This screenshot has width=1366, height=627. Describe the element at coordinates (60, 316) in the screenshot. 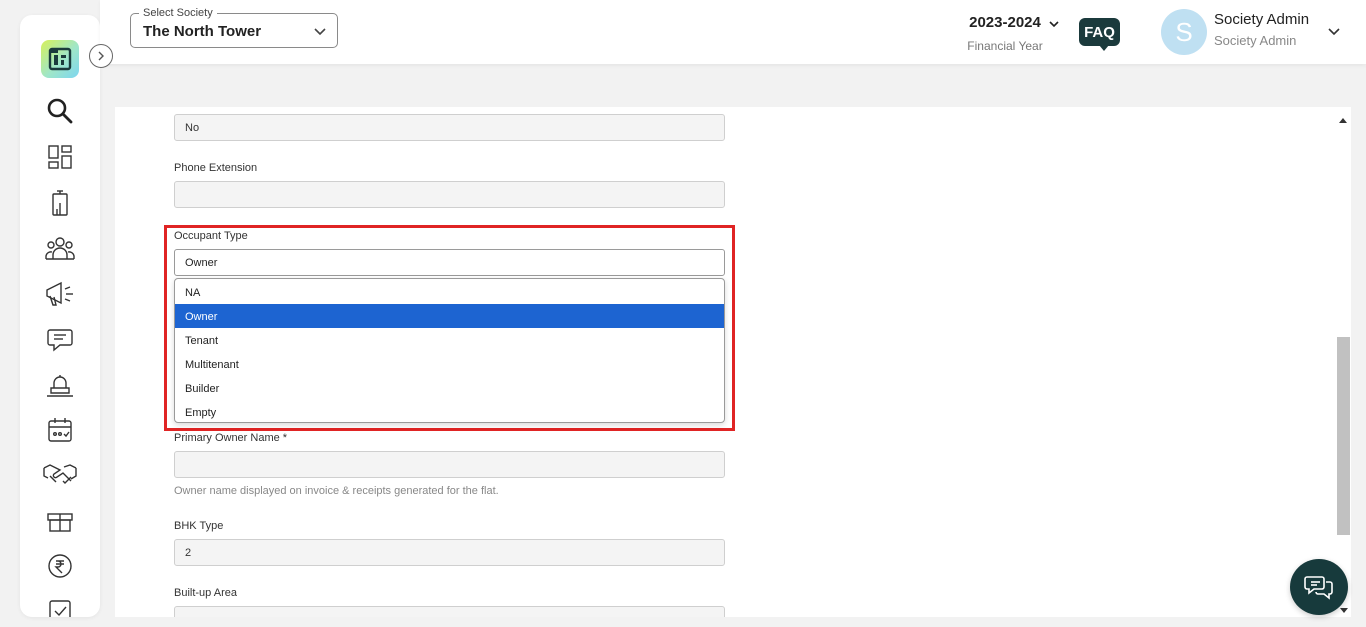

I see `sidebar` at that location.